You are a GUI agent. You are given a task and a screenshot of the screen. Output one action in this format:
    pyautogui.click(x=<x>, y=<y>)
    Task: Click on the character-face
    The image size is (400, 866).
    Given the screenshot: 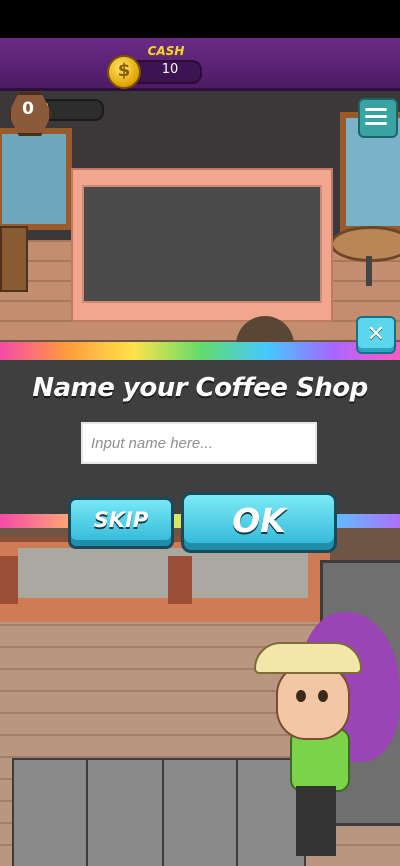 What is the action you would take?
    pyautogui.click(x=313, y=702)
    